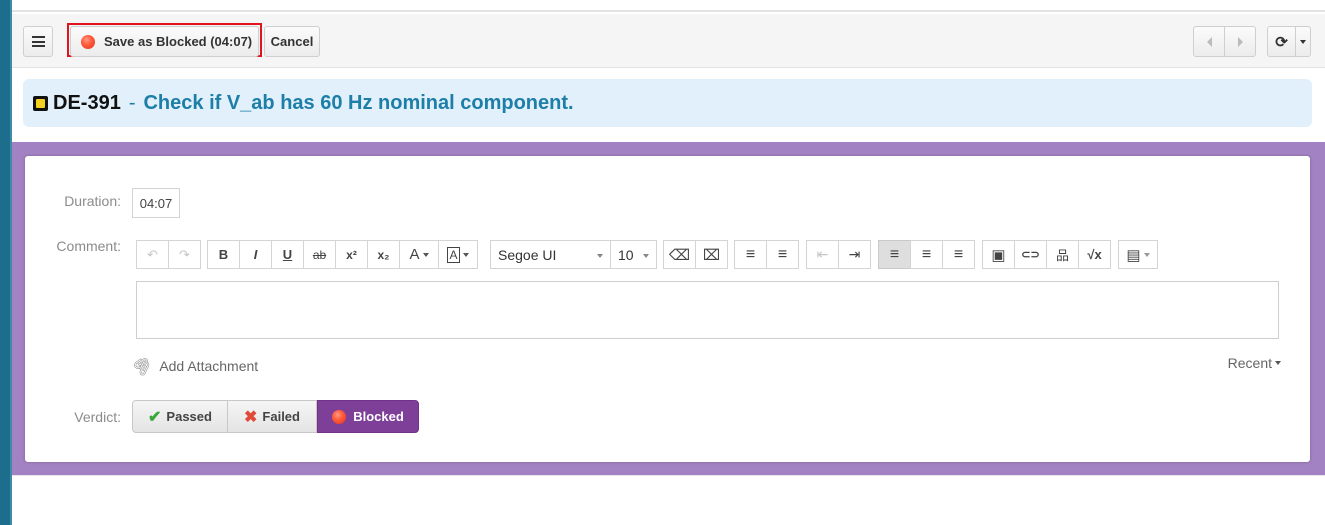  I want to click on hamburger-icon, so click(38, 41).